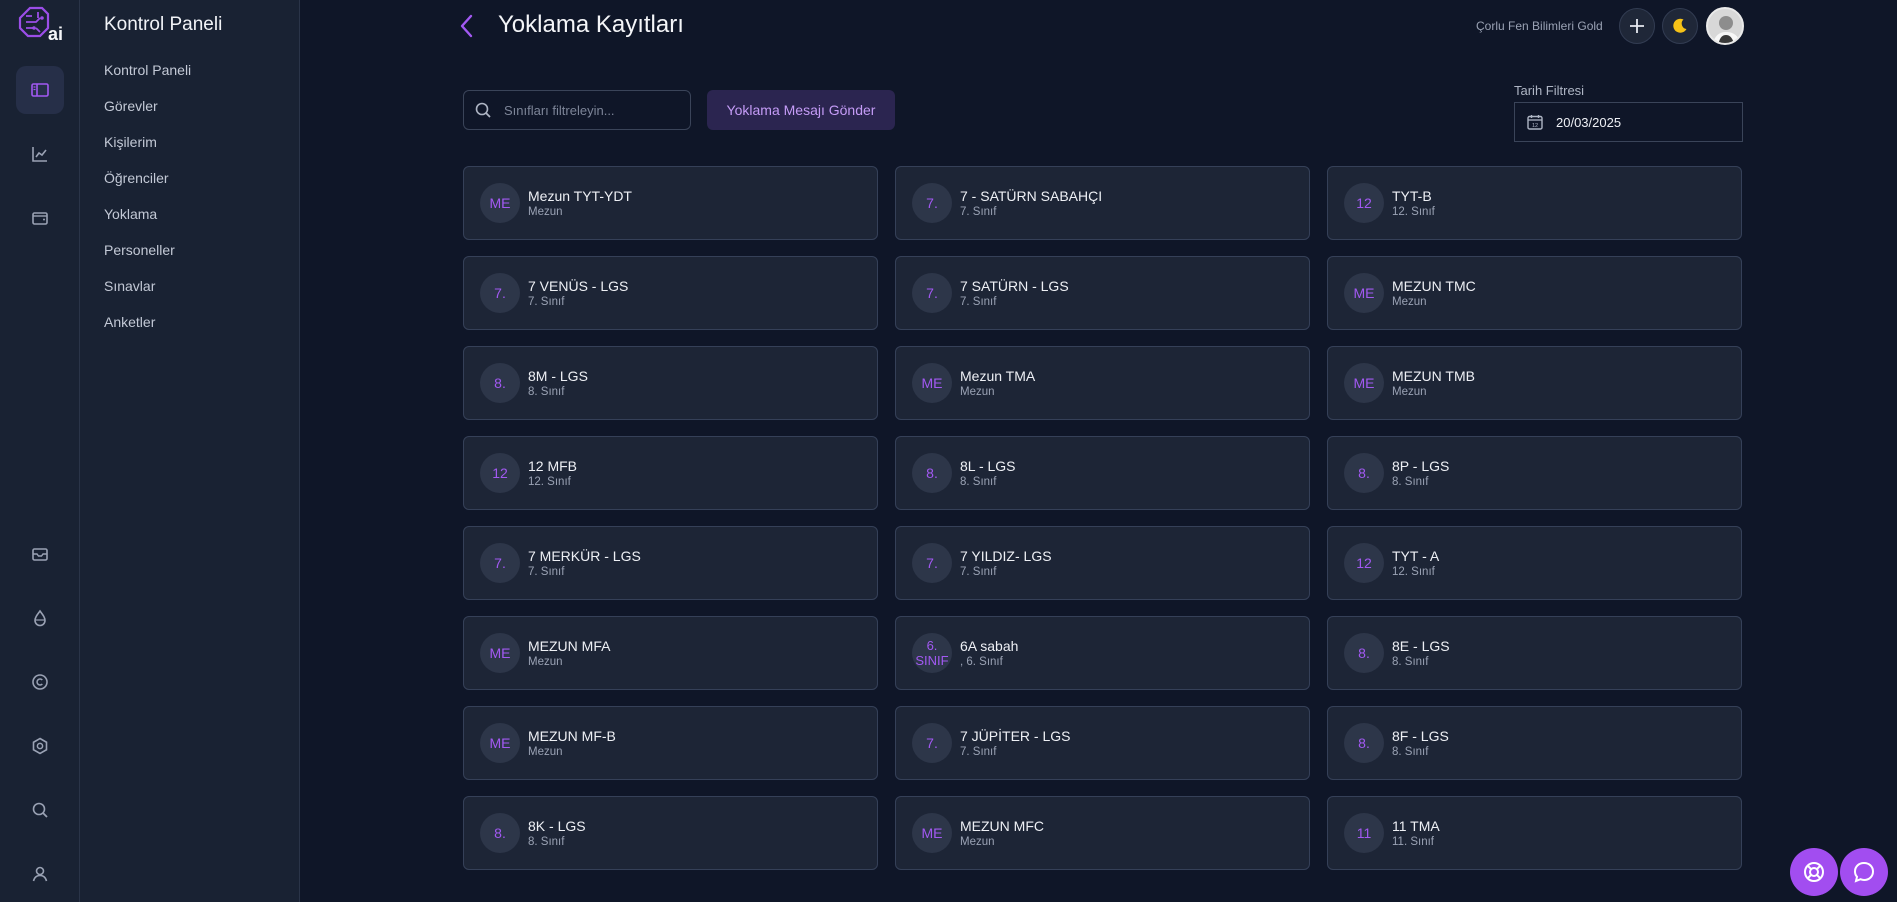 The image size is (1897, 902). Describe the element at coordinates (147, 114) in the screenshot. I see `sidebar-item-gorevler: Görevler` at that location.